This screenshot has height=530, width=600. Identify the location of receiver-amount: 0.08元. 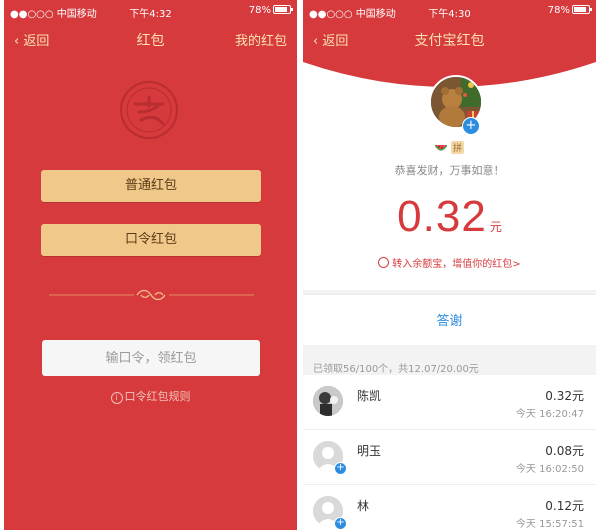
(564, 451).